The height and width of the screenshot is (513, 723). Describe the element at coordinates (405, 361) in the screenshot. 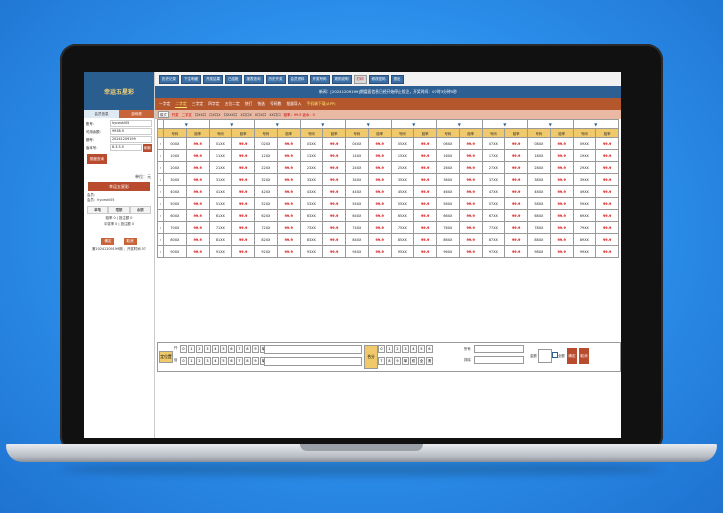

I see `sum-digit-toggle: 单` at that location.